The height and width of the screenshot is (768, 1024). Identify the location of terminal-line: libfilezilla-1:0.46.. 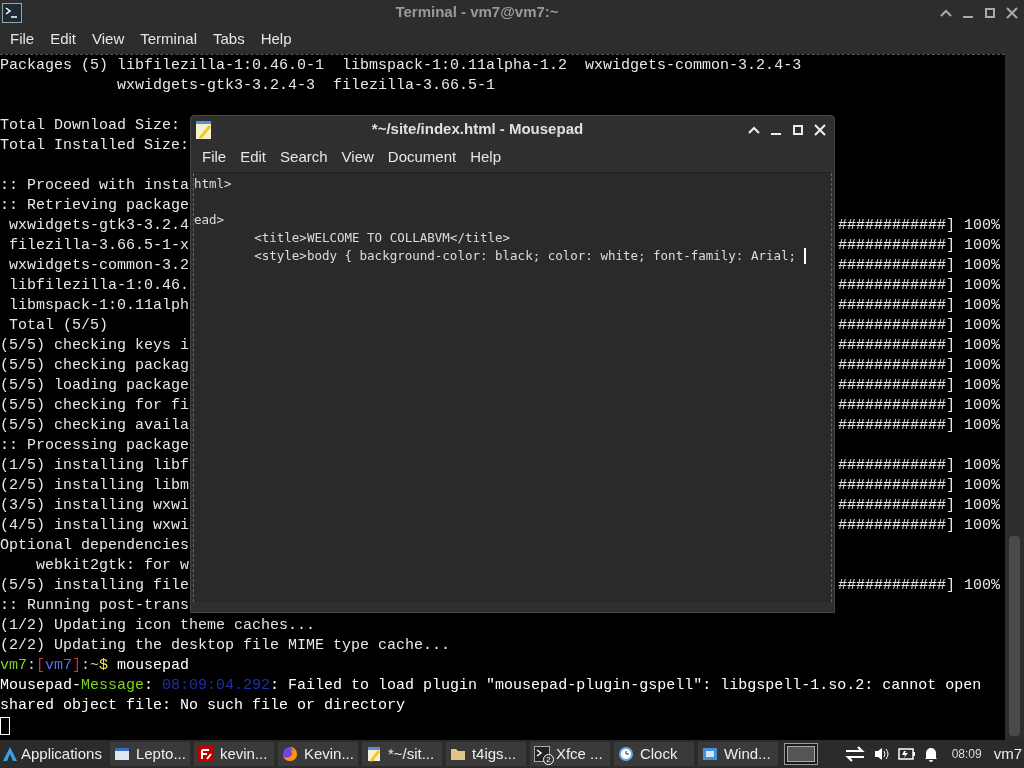
(99, 286).